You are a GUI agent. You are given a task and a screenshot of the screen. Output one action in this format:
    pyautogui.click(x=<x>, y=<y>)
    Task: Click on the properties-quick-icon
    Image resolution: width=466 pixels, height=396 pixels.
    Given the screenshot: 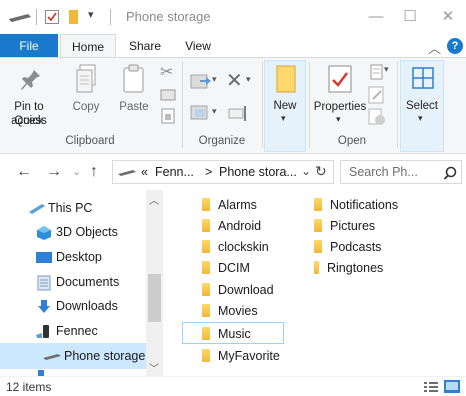 What is the action you would take?
    pyautogui.click(x=52, y=17)
    